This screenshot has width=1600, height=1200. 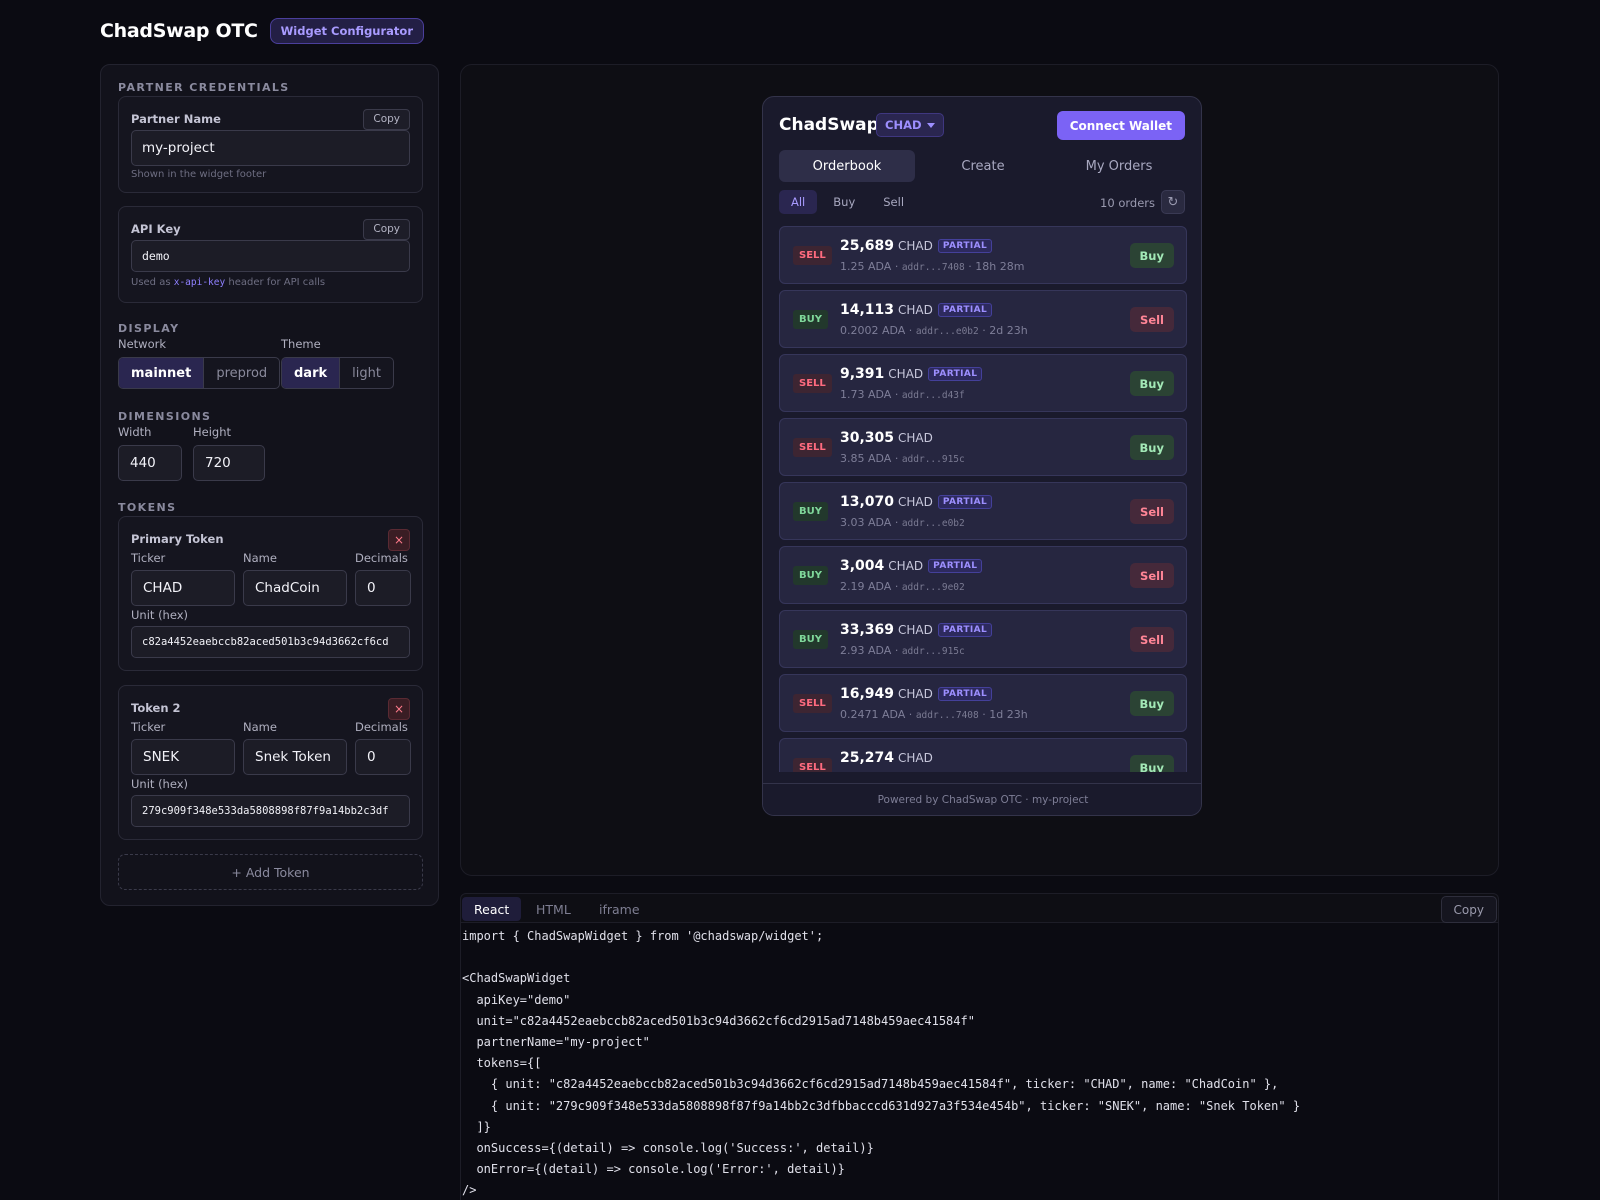 What do you see at coordinates (933, 395) in the screenshot?
I see `order-address: addr...d43f` at bounding box center [933, 395].